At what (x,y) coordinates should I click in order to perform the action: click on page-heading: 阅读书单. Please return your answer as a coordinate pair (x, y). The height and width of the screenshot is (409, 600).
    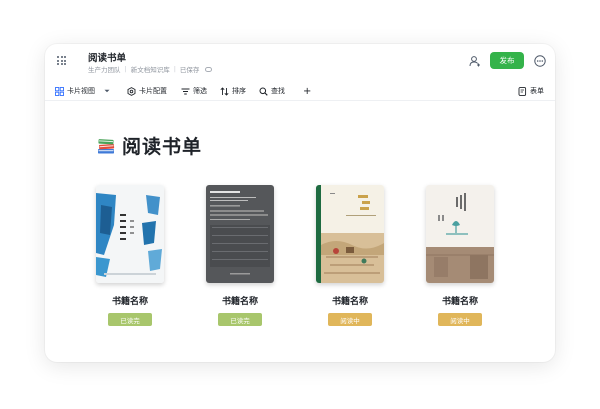
    Looking at the image, I should click on (149, 145).